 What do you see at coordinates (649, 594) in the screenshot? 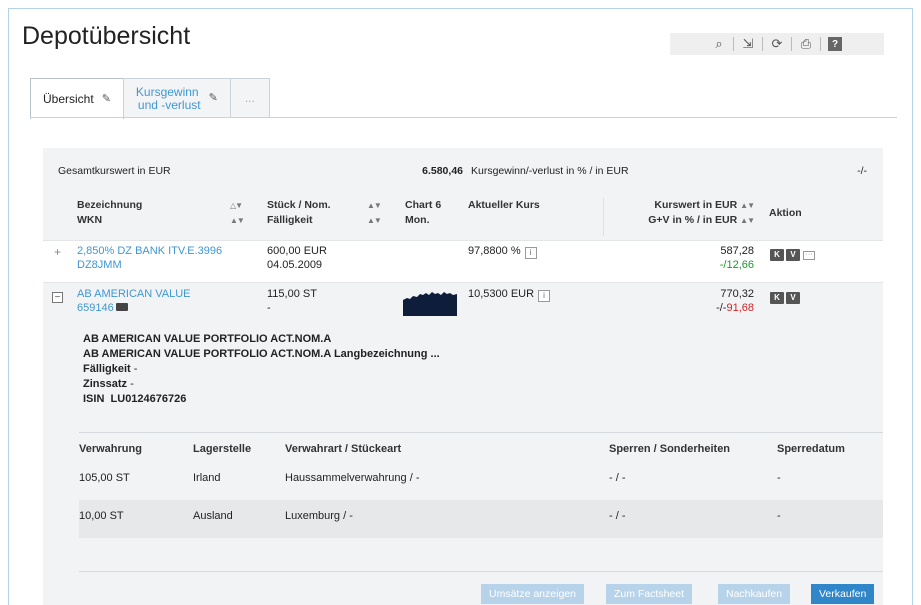
I see `factsheet-button: Zum Factsheet` at bounding box center [649, 594].